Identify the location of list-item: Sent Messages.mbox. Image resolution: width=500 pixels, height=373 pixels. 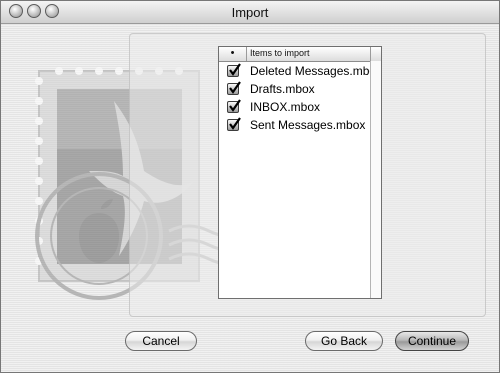
(300, 125).